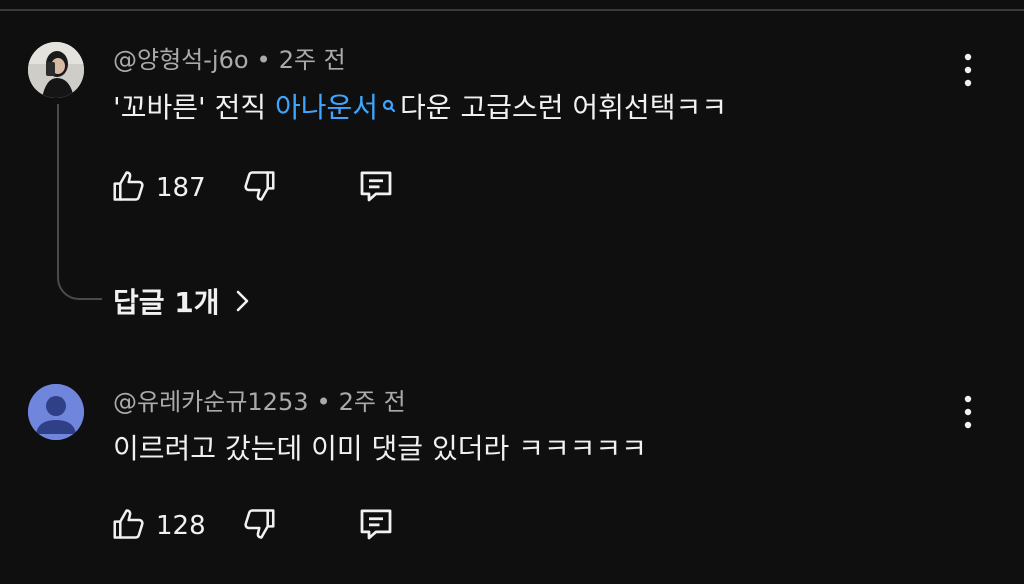  I want to click on author-name: @유레카순규1253, so click(210, 402).